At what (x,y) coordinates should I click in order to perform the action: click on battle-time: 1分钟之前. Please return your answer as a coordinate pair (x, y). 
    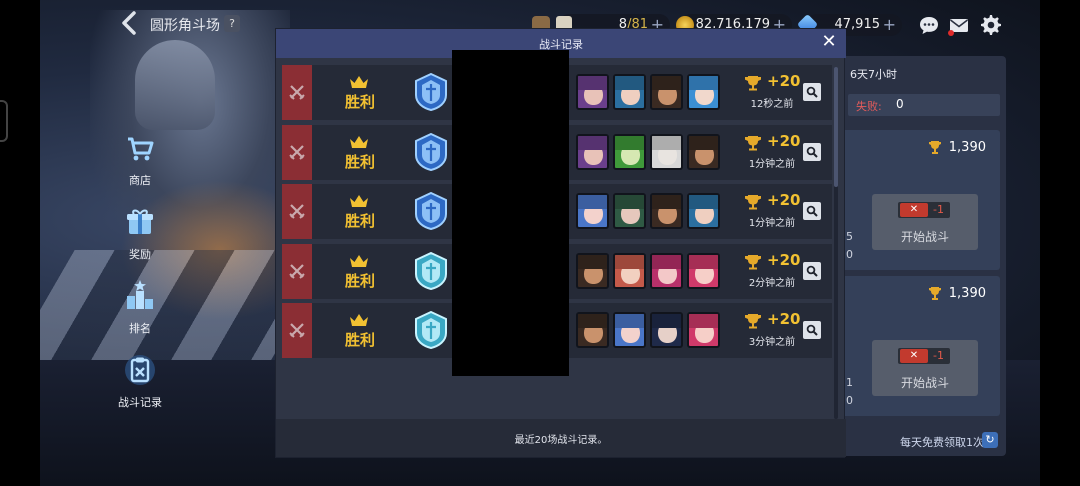
    Looking at the image, I should click on (772, 164).